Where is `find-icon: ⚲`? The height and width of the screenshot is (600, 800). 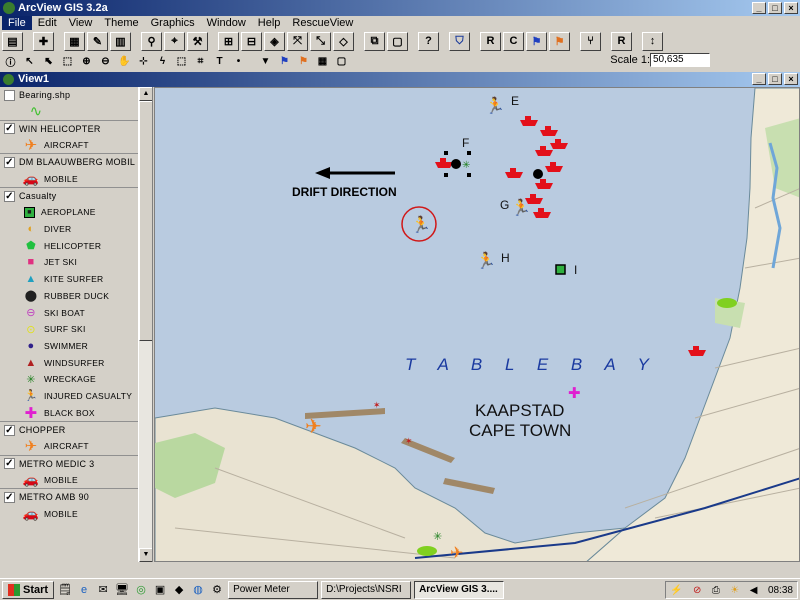 find-icon: ⚲ is located at coordinates (151, 41).